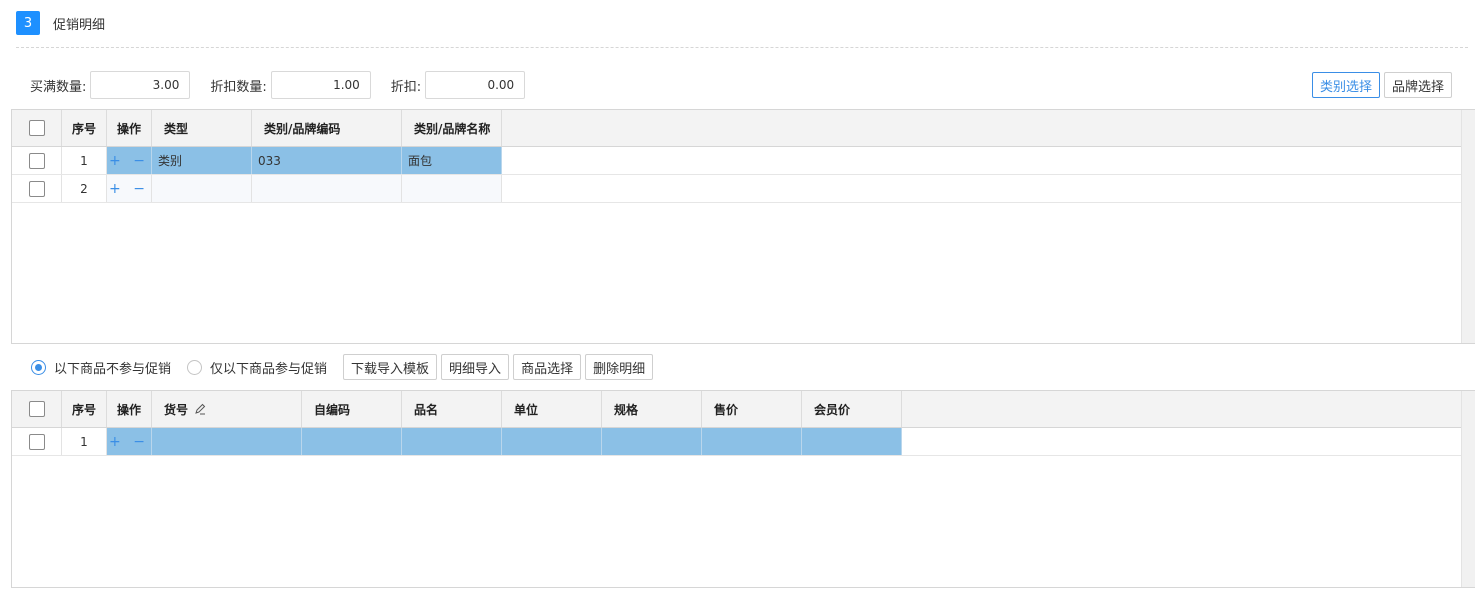 The height and width of the screenshot is (600, 1475). Describe the element at coordinates (743, 189) in the screenshot. I see `table-row: 2 + −` at that location.